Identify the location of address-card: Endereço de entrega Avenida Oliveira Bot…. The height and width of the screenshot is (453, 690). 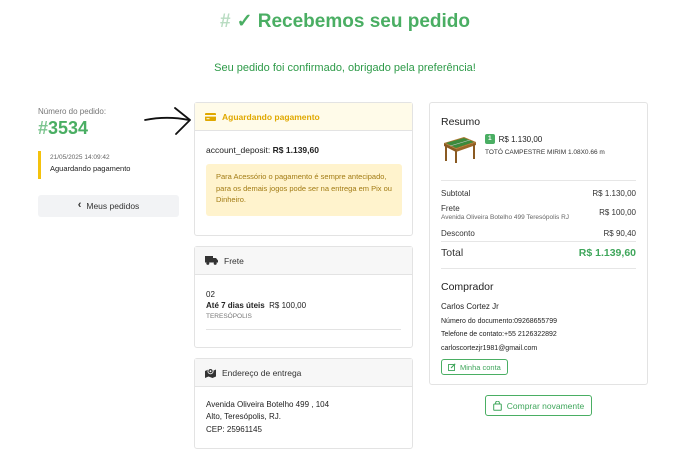
(303, 403).